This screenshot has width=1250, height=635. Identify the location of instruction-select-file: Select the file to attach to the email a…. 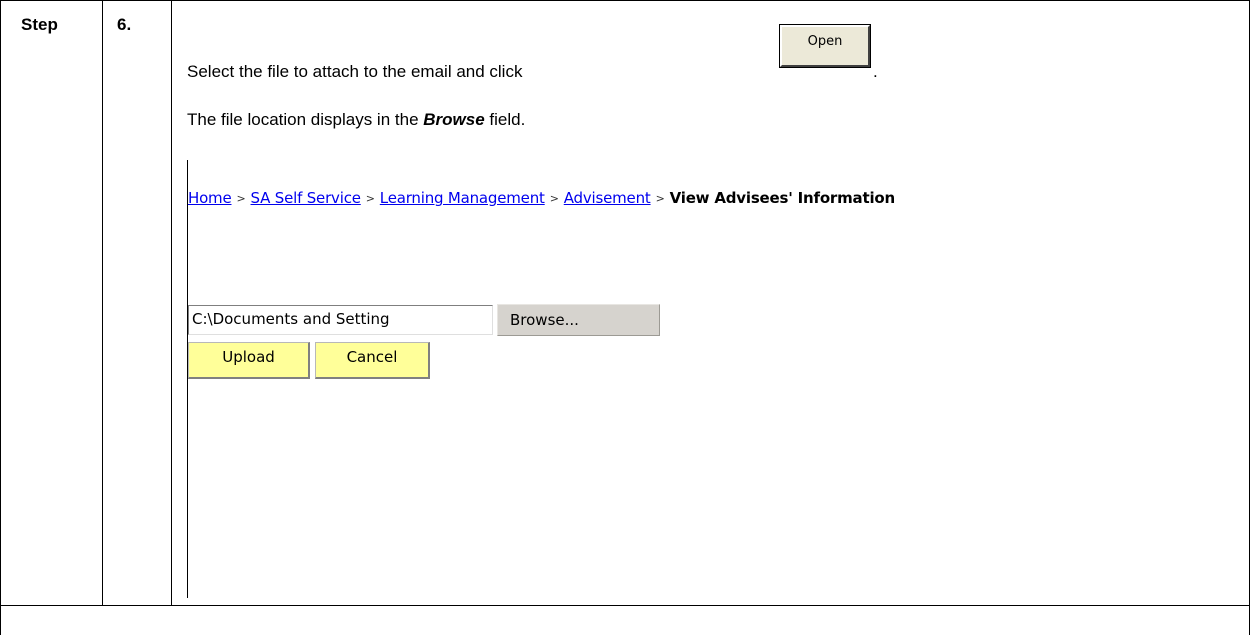
(355, 71).